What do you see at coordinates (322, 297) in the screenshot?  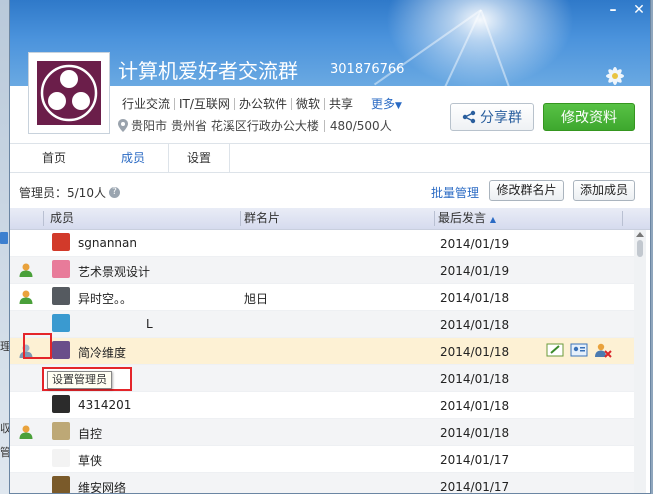 I see `table-row: 异时空。。 旭日 2014/01/18` at bounding box center [322, 297].